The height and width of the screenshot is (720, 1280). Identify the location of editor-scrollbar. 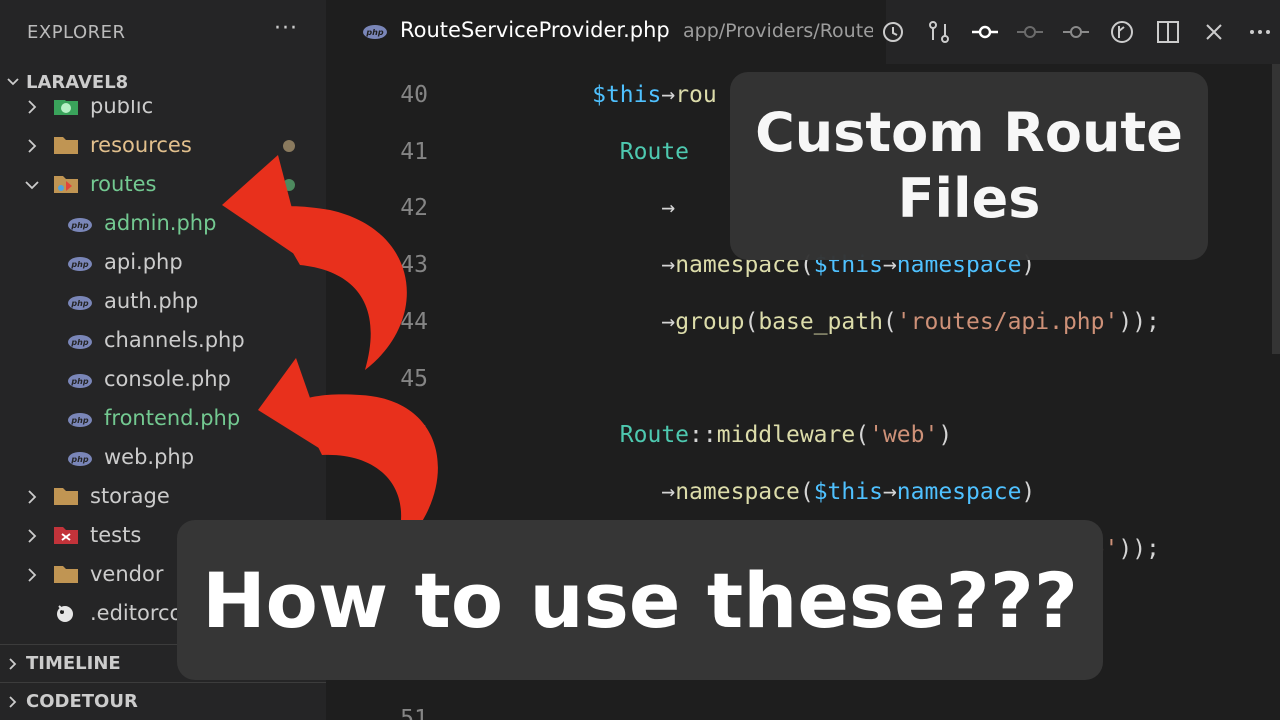
(1276, 209).